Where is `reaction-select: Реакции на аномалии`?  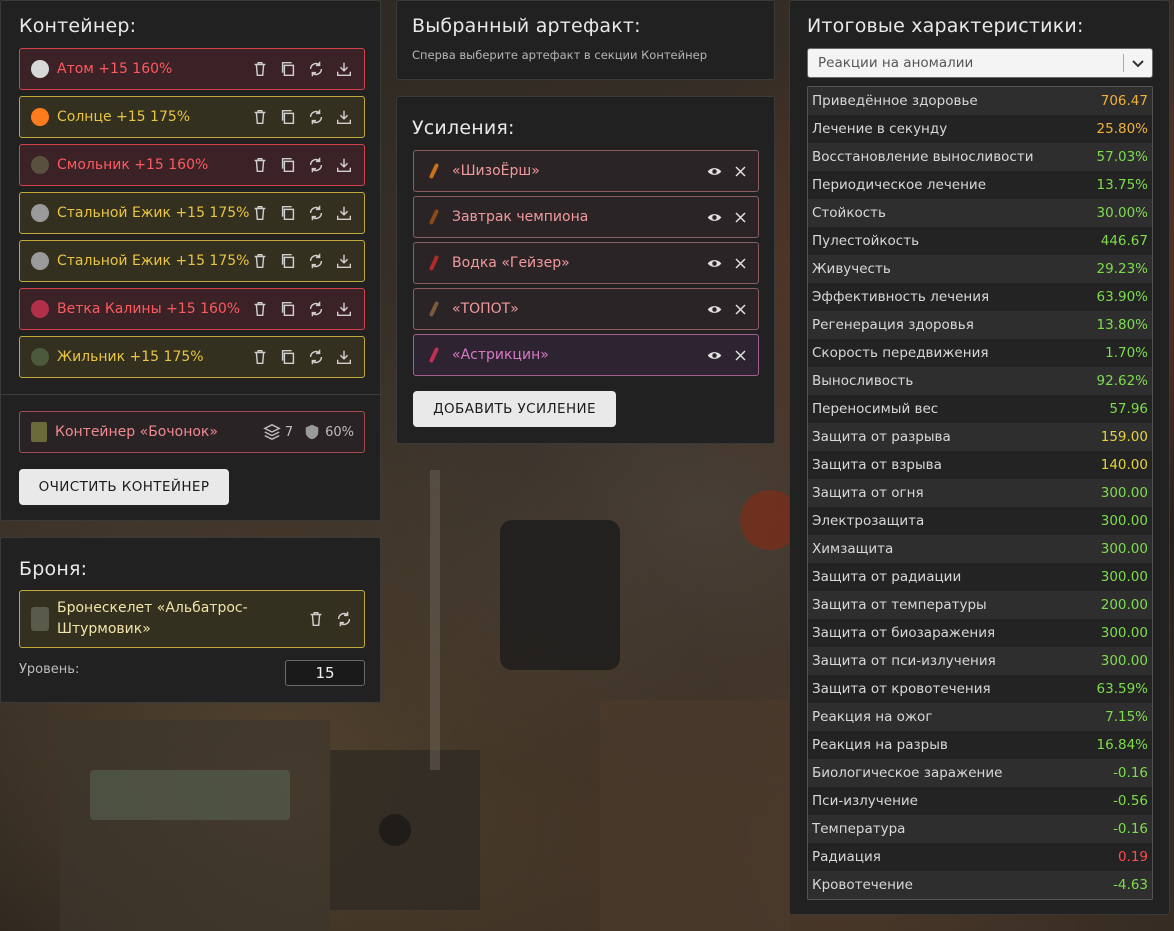 reaction-select: Реакции на аномалии is located at coordinates (980, 63).